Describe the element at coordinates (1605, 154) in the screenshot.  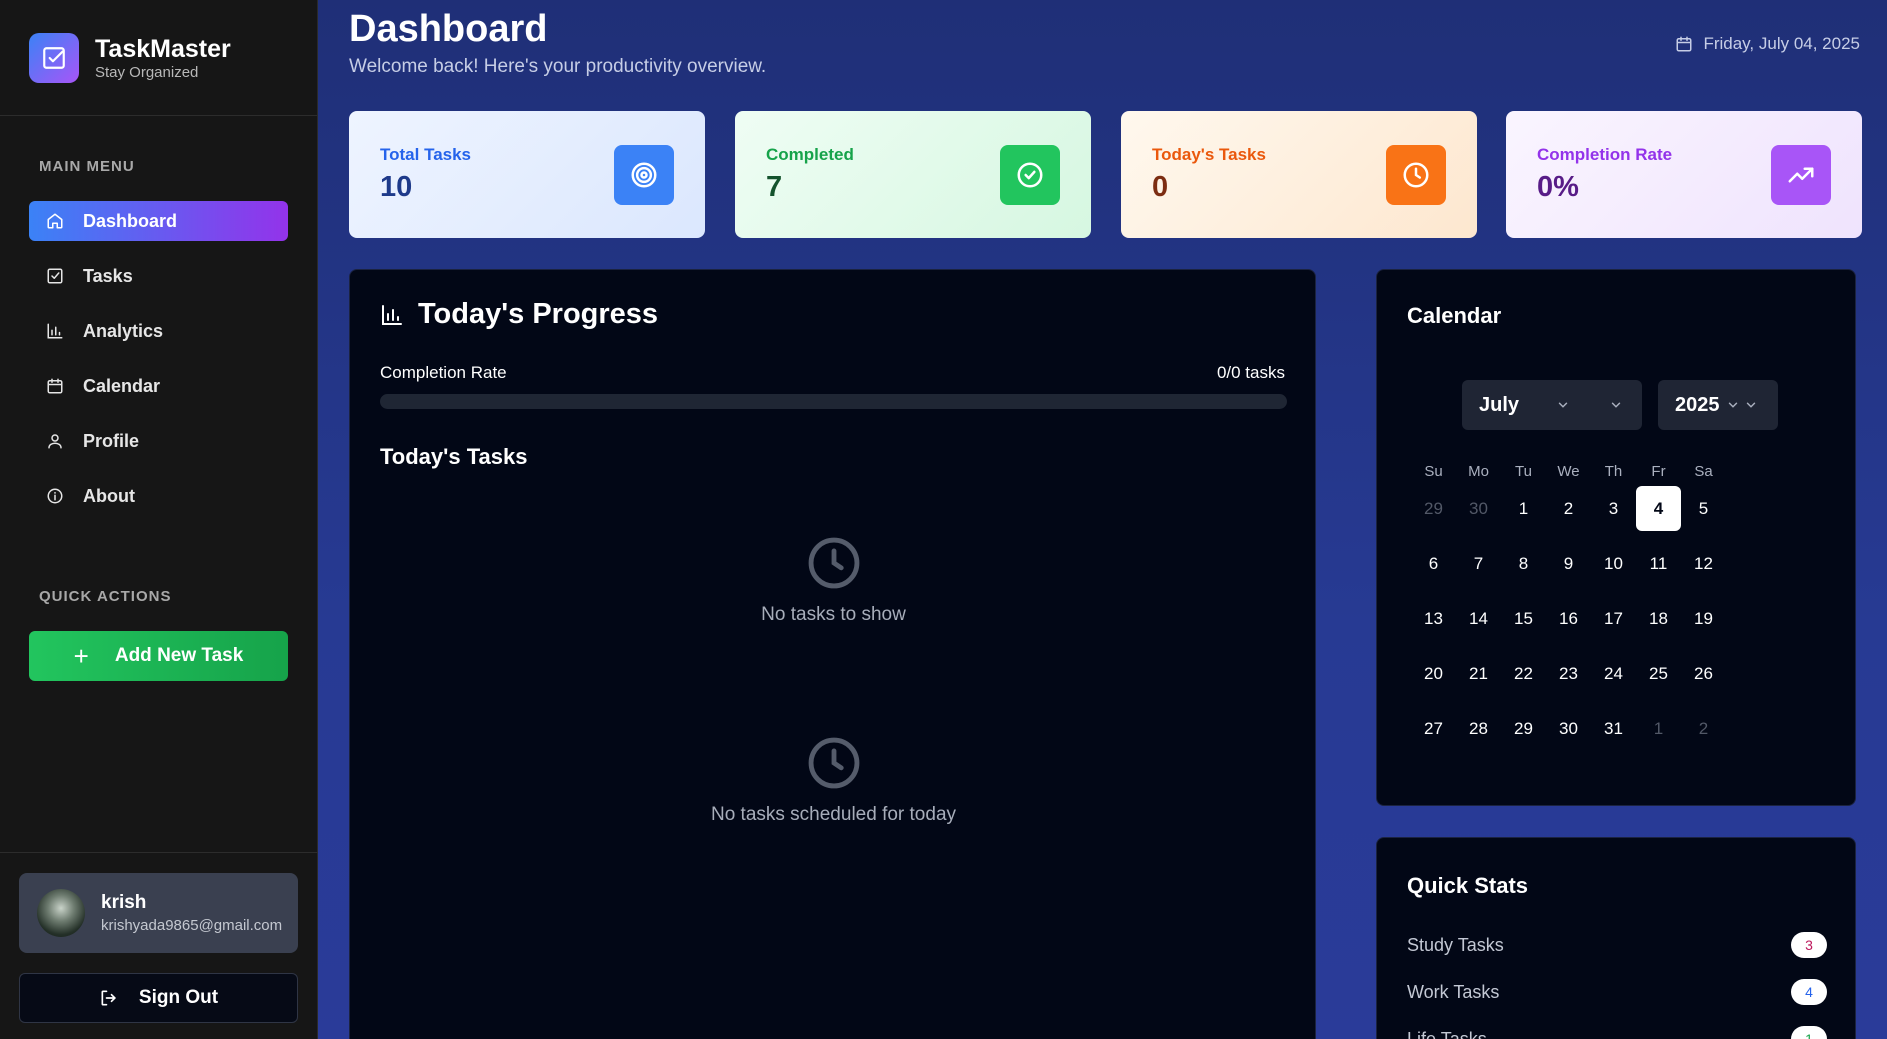
I see `stat-label: Completion Rate` at that location.